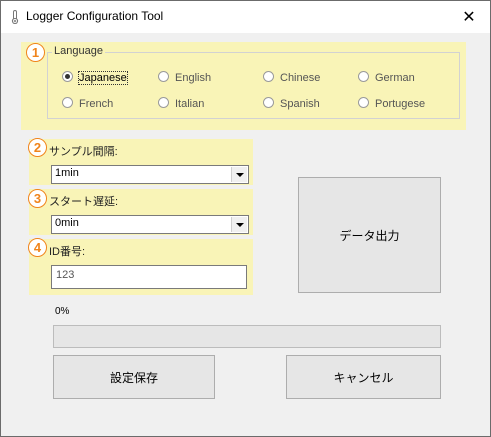  What do you see at coordinates (84, 202) in the screenshot?
I see `start-delay-label: スタート遅延:` at bounding box center [84, 202].